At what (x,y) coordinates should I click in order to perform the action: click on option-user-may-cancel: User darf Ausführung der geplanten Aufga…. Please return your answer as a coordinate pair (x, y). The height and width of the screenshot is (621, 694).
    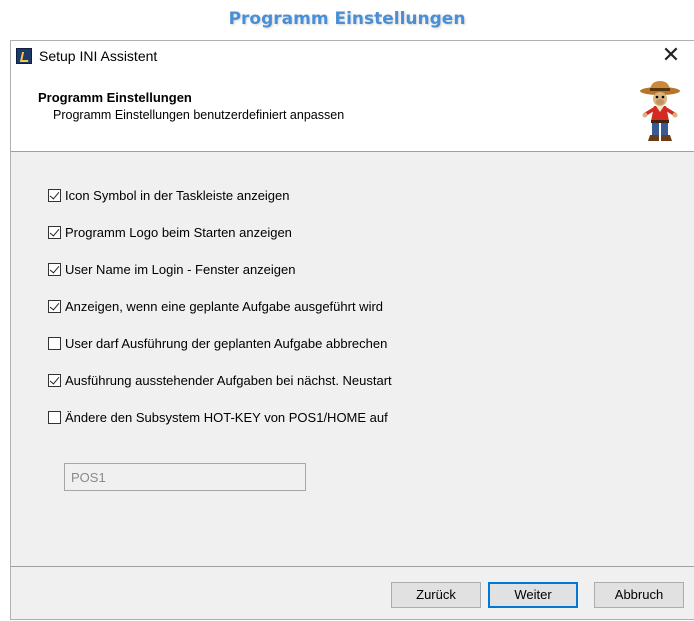
    Looking at the image, I should click on (217, 344).